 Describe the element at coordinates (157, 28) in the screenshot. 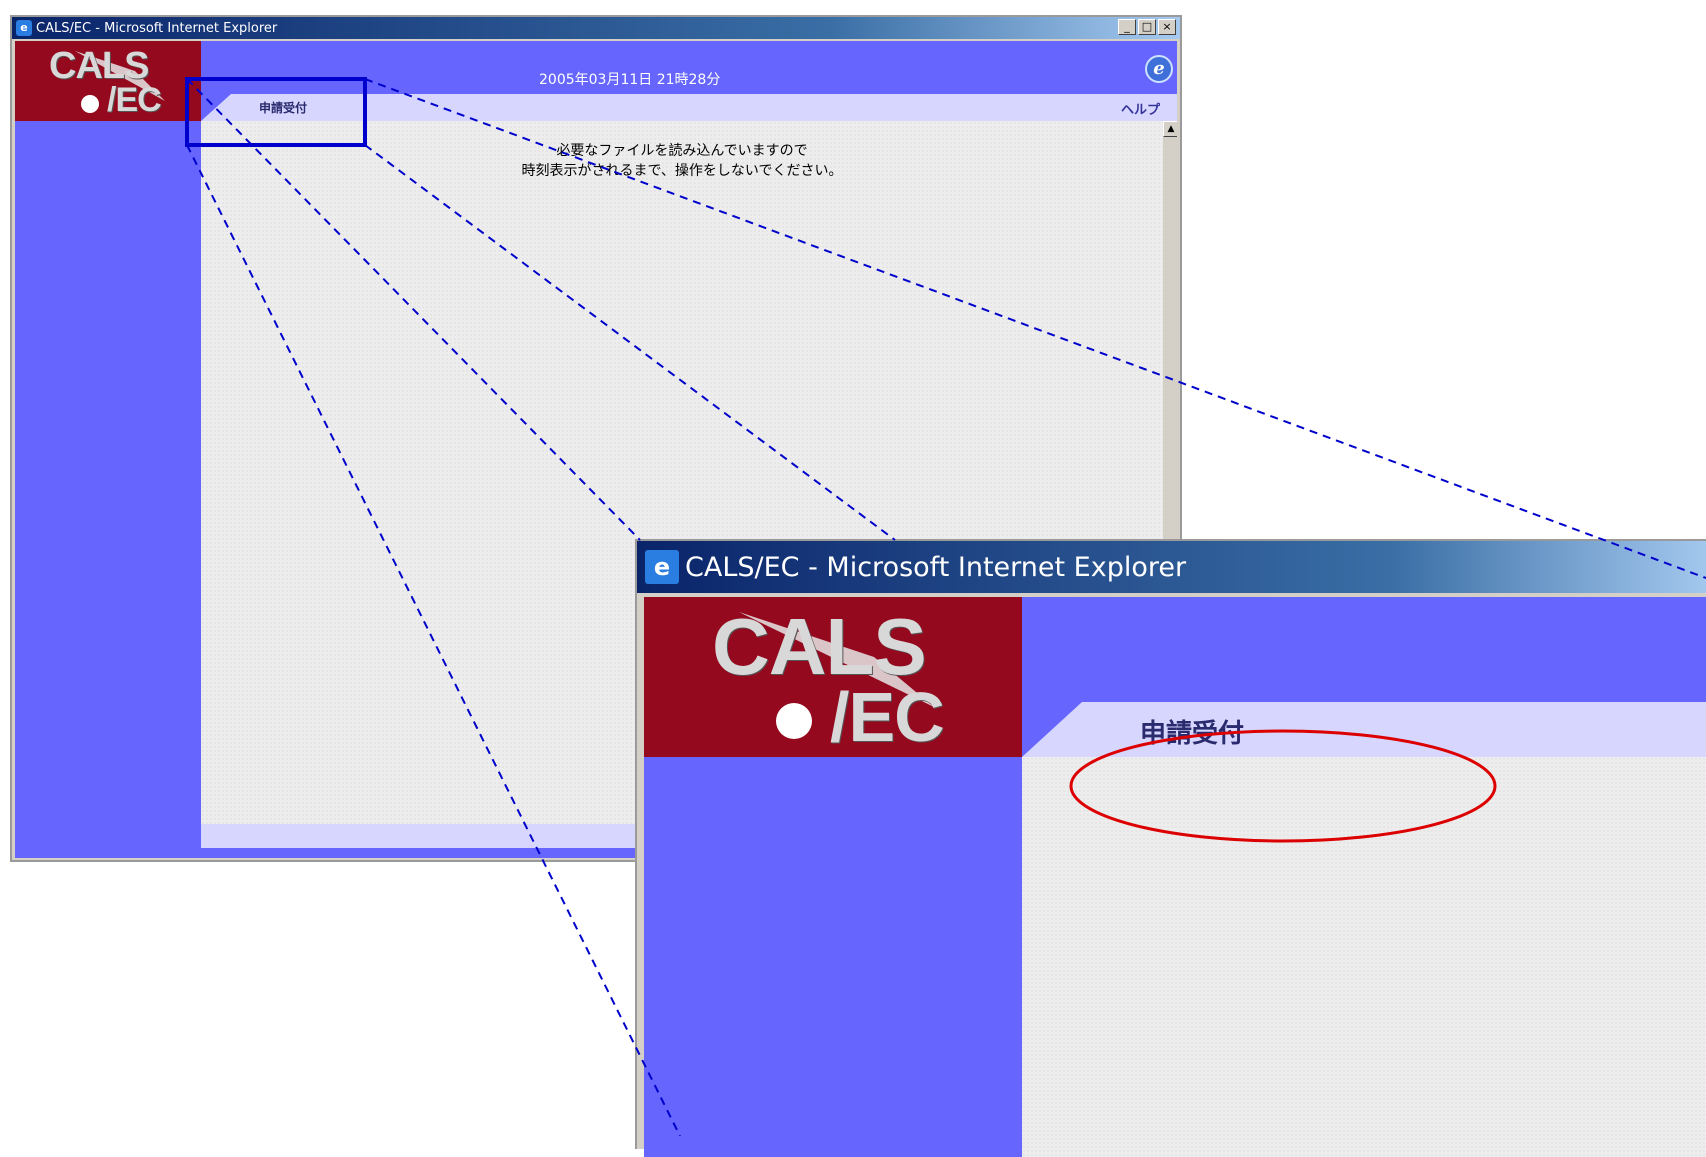

I see `window-title: CALS/EC - Microsoft Internet Explorer` at that location.